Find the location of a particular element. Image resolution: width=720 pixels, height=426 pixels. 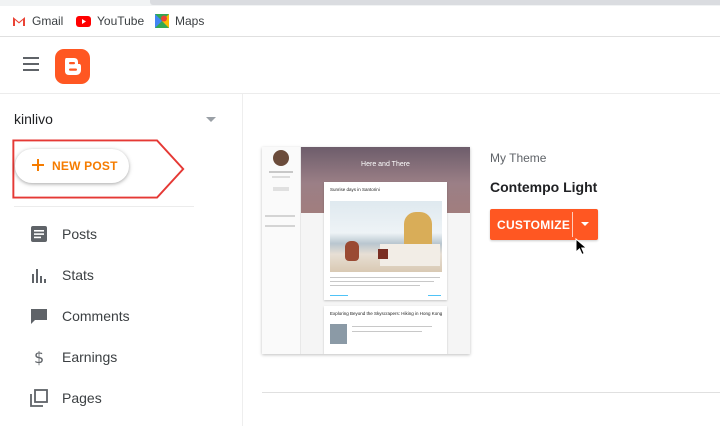

comments-icon is located at coordinates (39, 316).